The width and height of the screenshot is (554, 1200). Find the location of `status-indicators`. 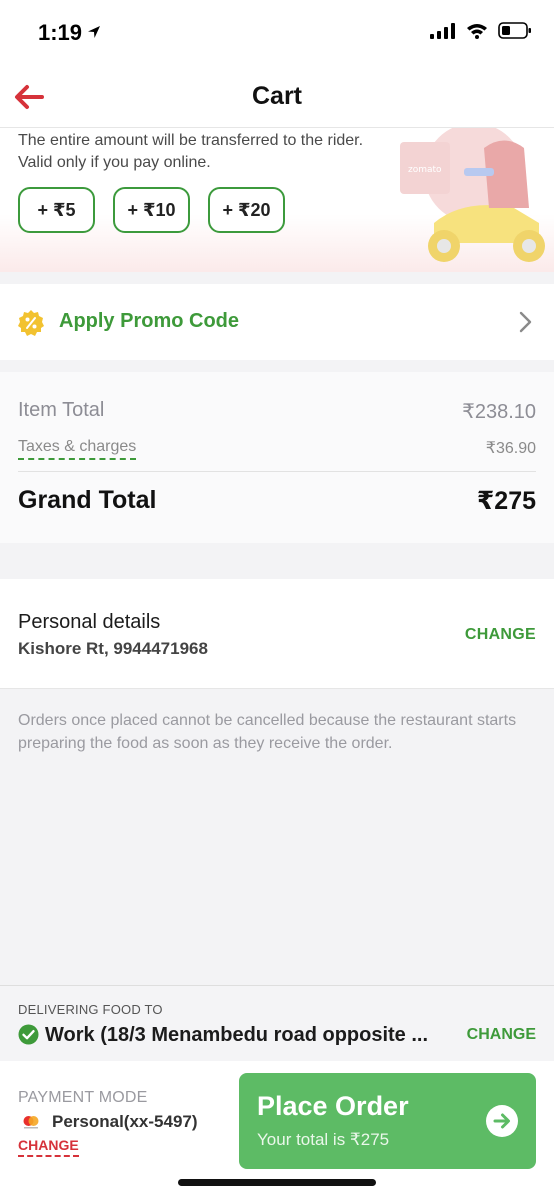

status-indicators is located at coordinates (481, 30).